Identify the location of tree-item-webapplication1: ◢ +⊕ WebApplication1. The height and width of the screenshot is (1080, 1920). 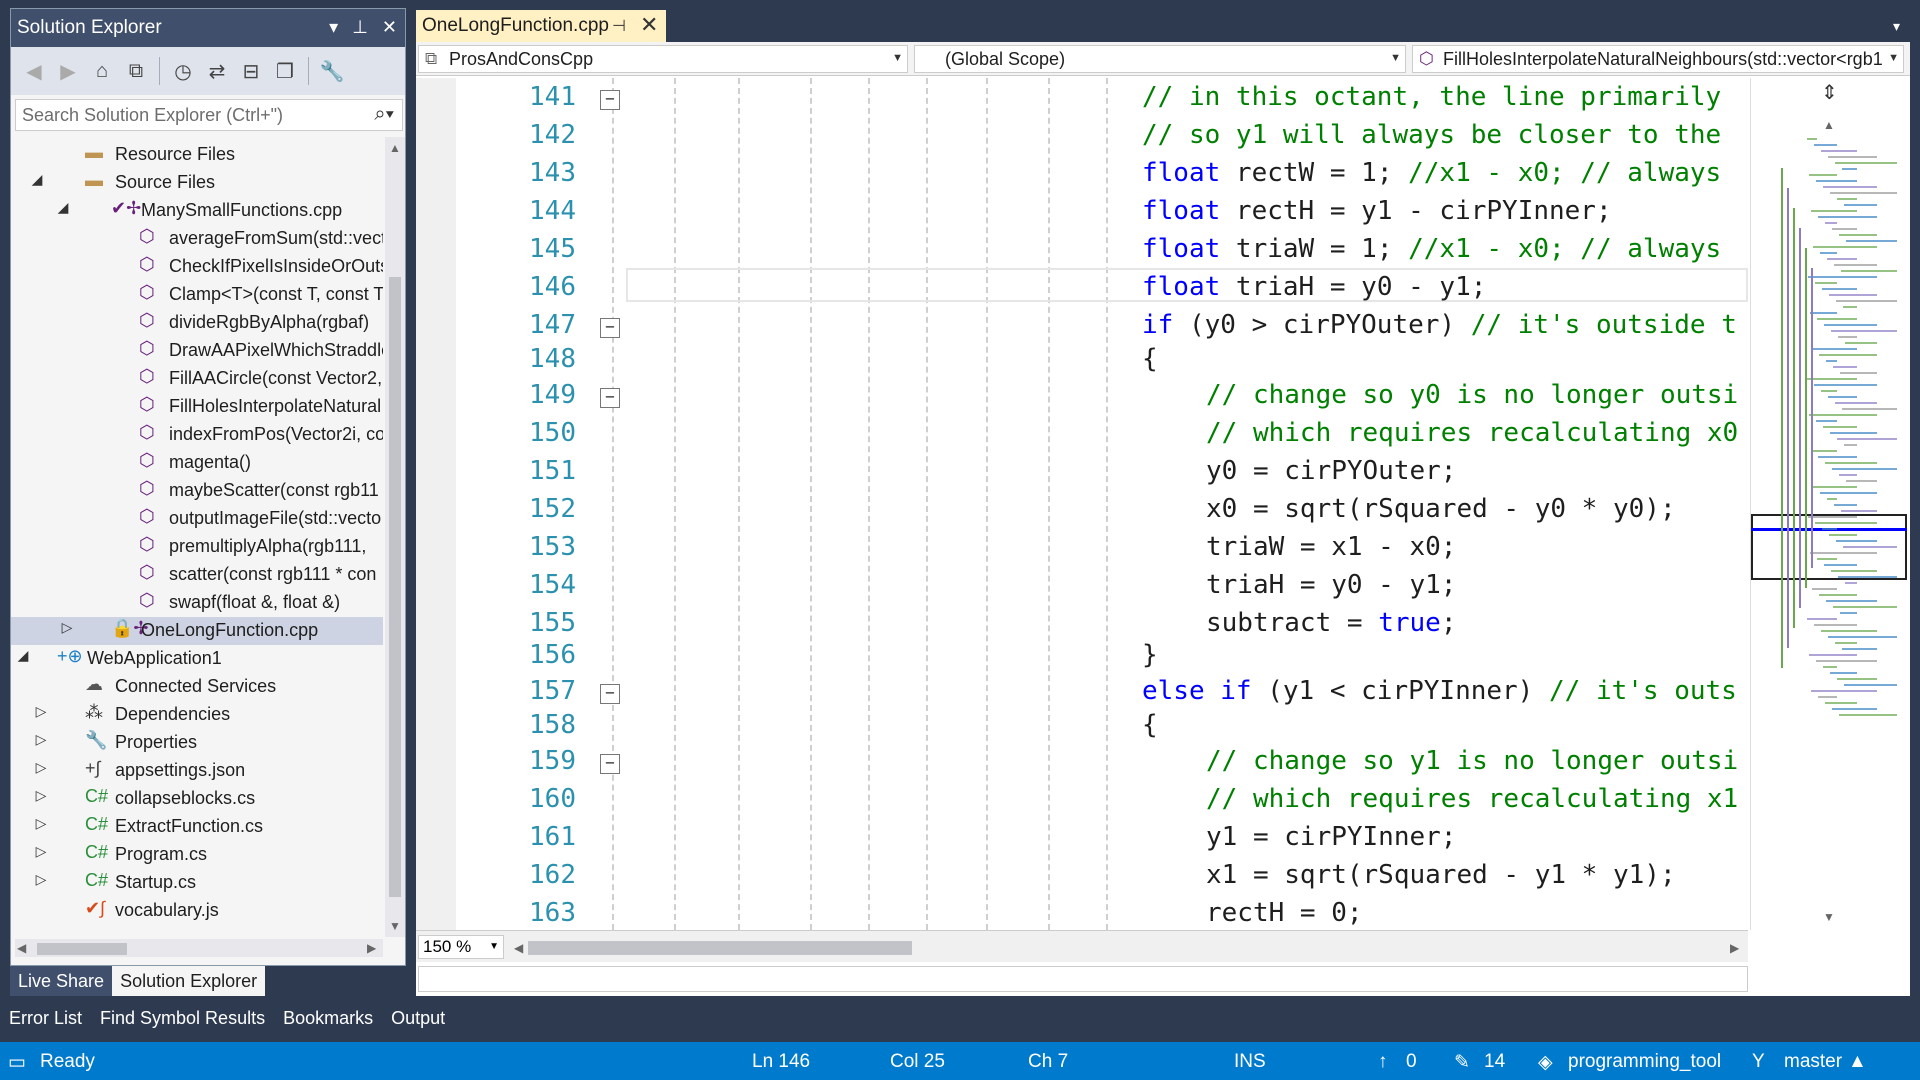
(197, 659).